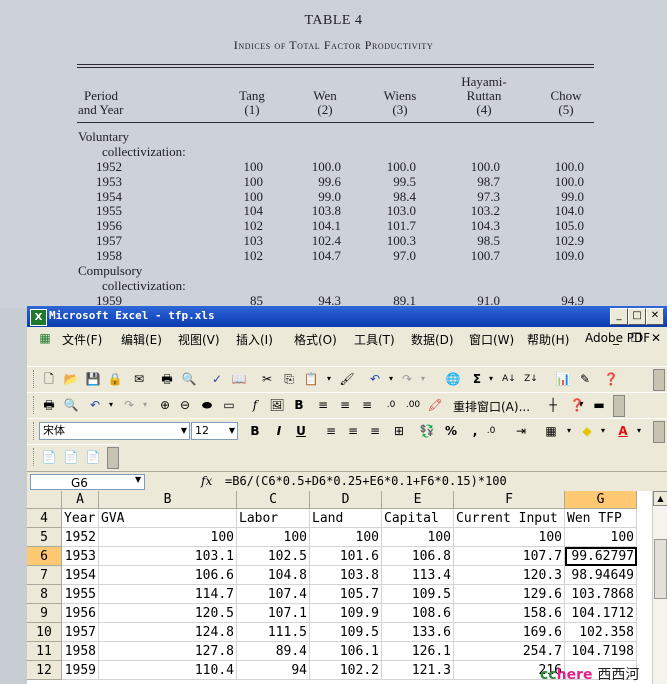  What do you see at coordinates (509, 379) in the screenshot?
I see `sort-ascending-icon: A↓` at bounding box center [509, 379].